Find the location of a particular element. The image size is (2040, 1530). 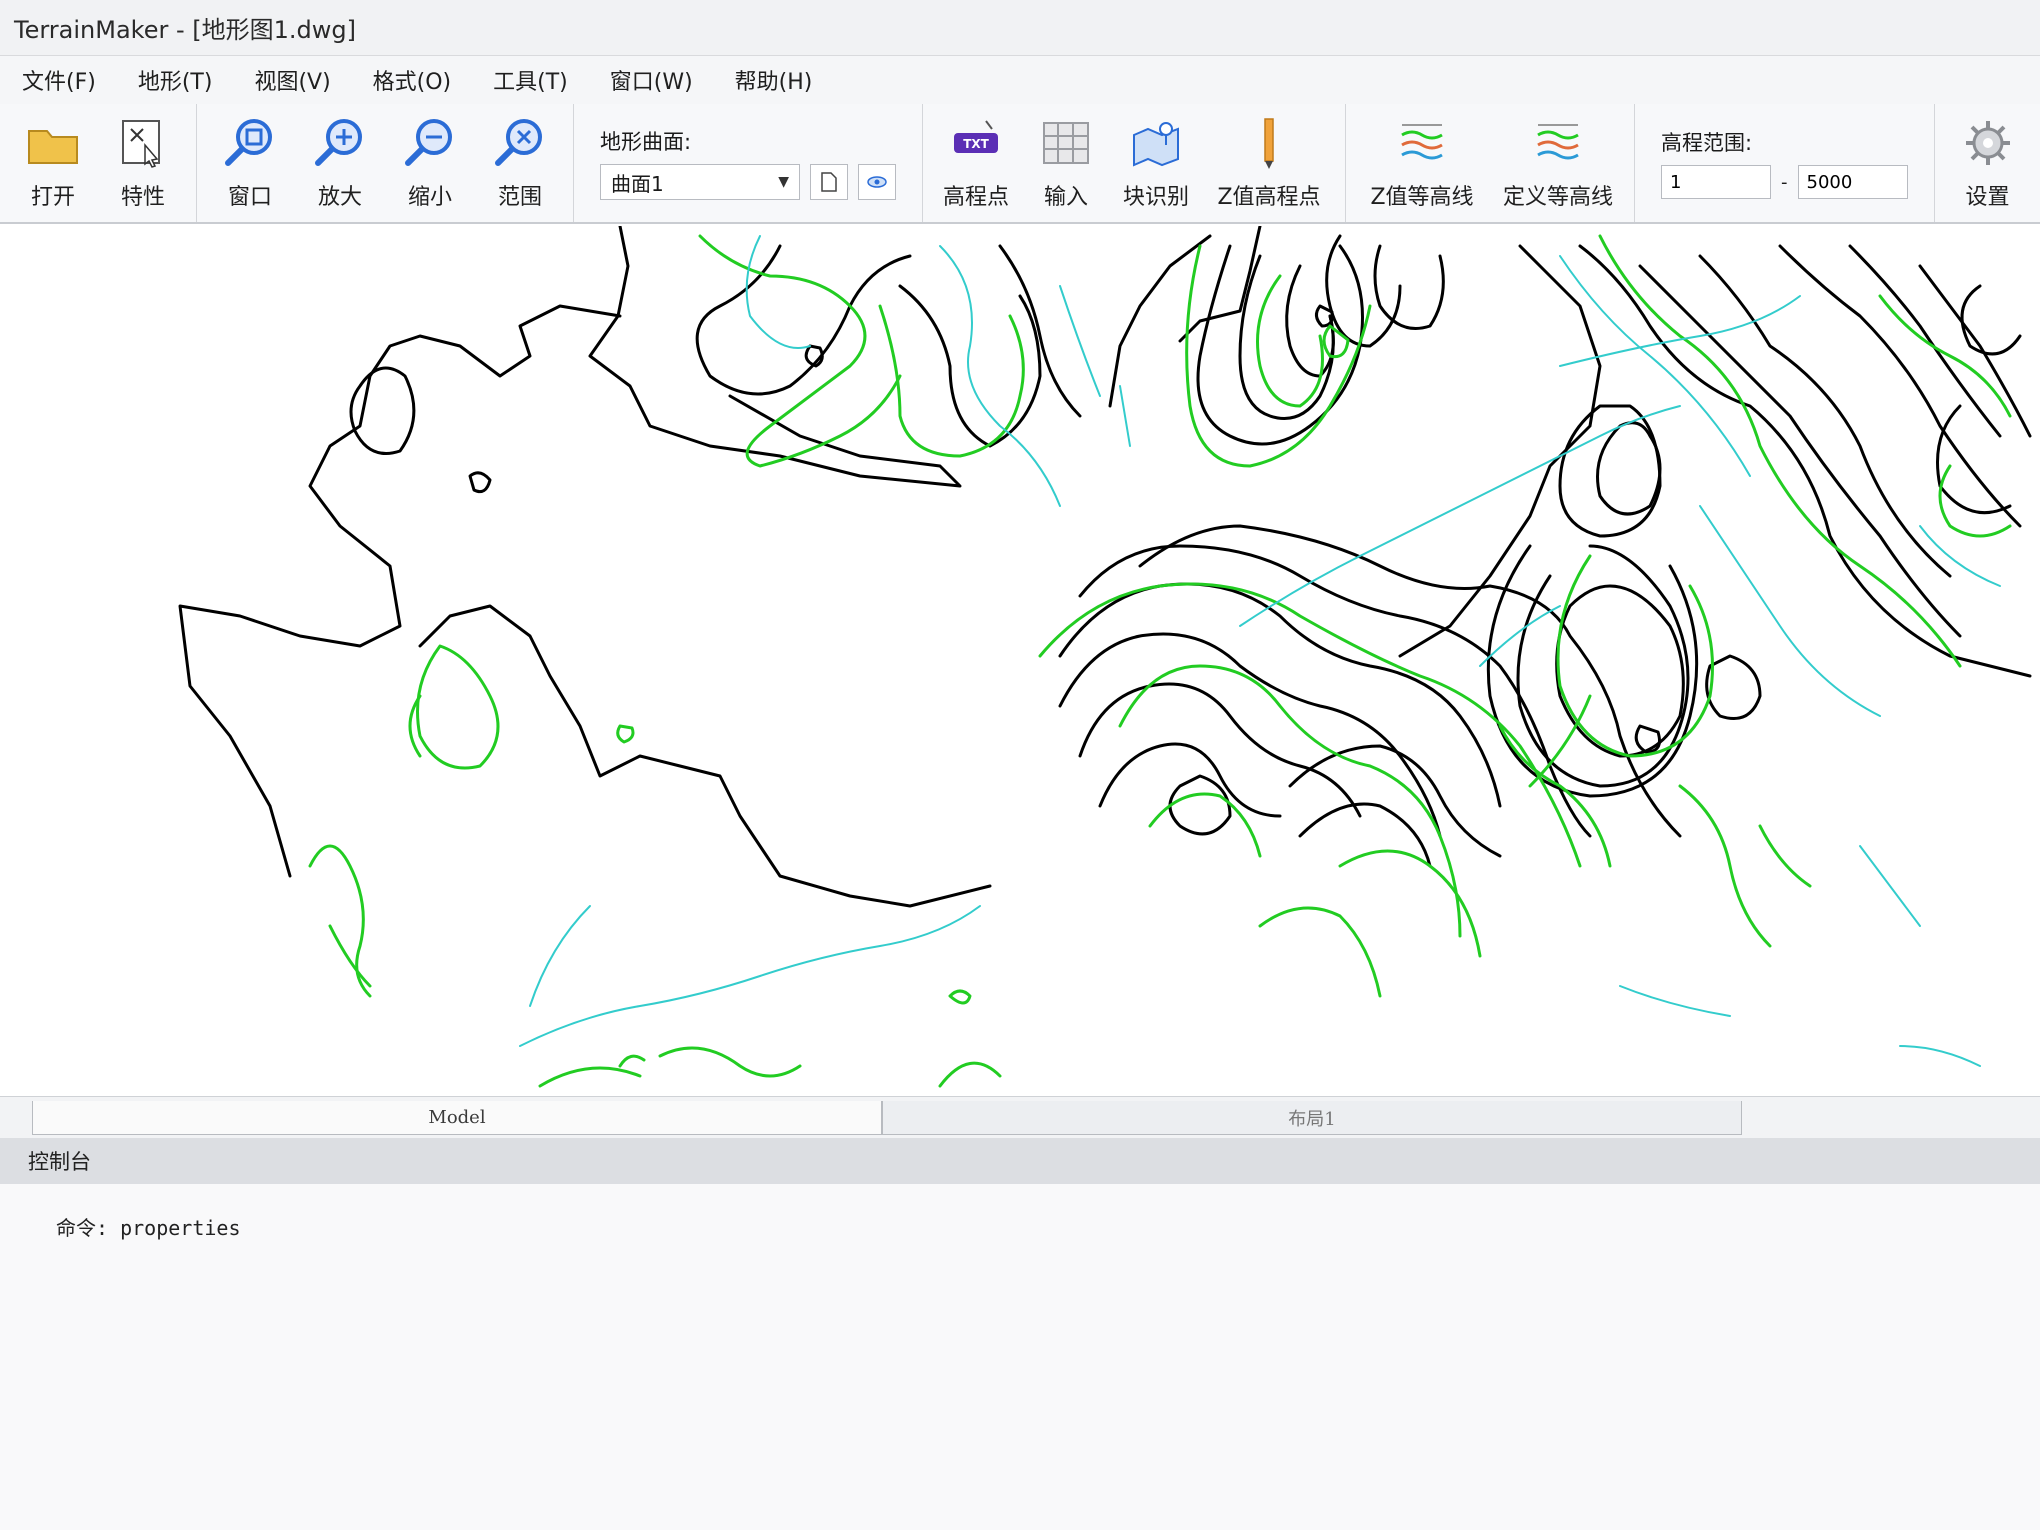

zoom-out-icon is located at coordinates (428, 142).